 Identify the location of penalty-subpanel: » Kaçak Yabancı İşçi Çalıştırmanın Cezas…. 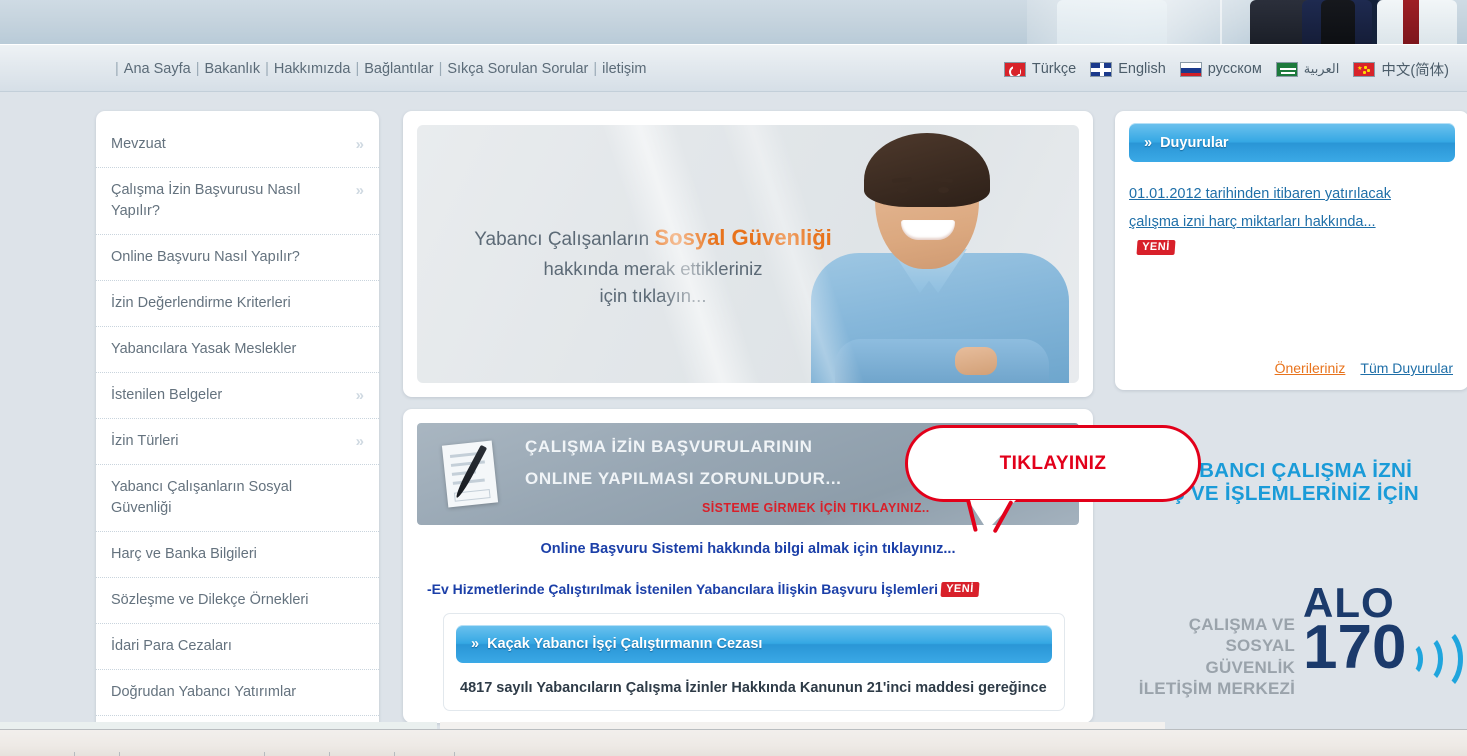
(754, 662).